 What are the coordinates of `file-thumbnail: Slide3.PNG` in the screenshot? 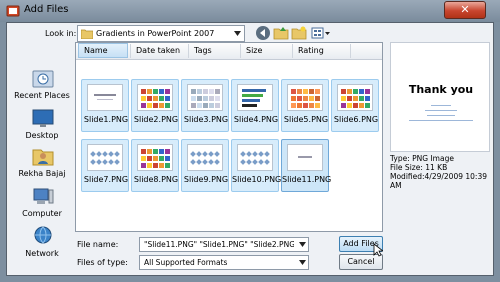 It's located at (205, 105).